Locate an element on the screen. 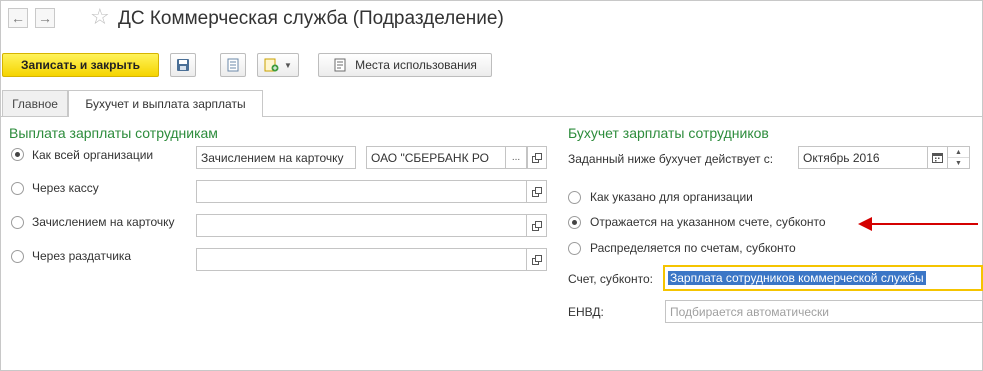  payment-method-value: Зачислением на карточку is located at coordinates (272, 157).